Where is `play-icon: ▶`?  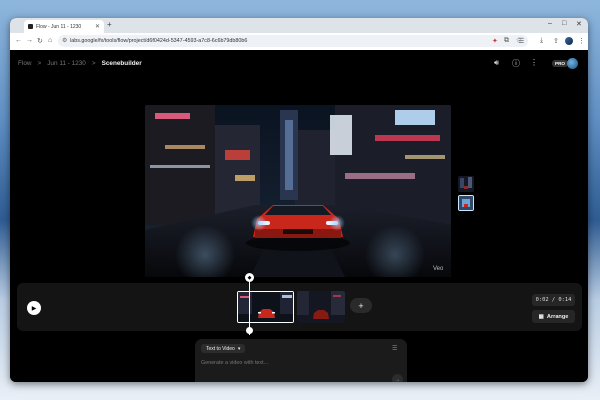 play-icon: ▶ is located at coordinates (34, 308).